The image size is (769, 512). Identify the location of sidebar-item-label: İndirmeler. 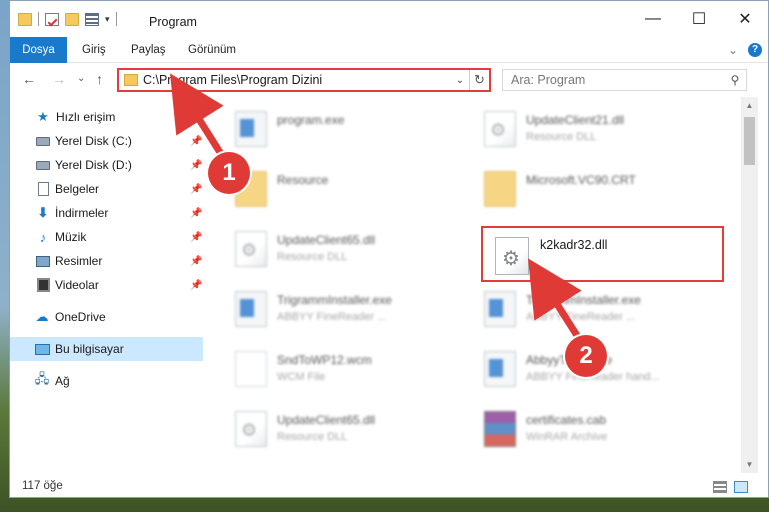
(82, 213).